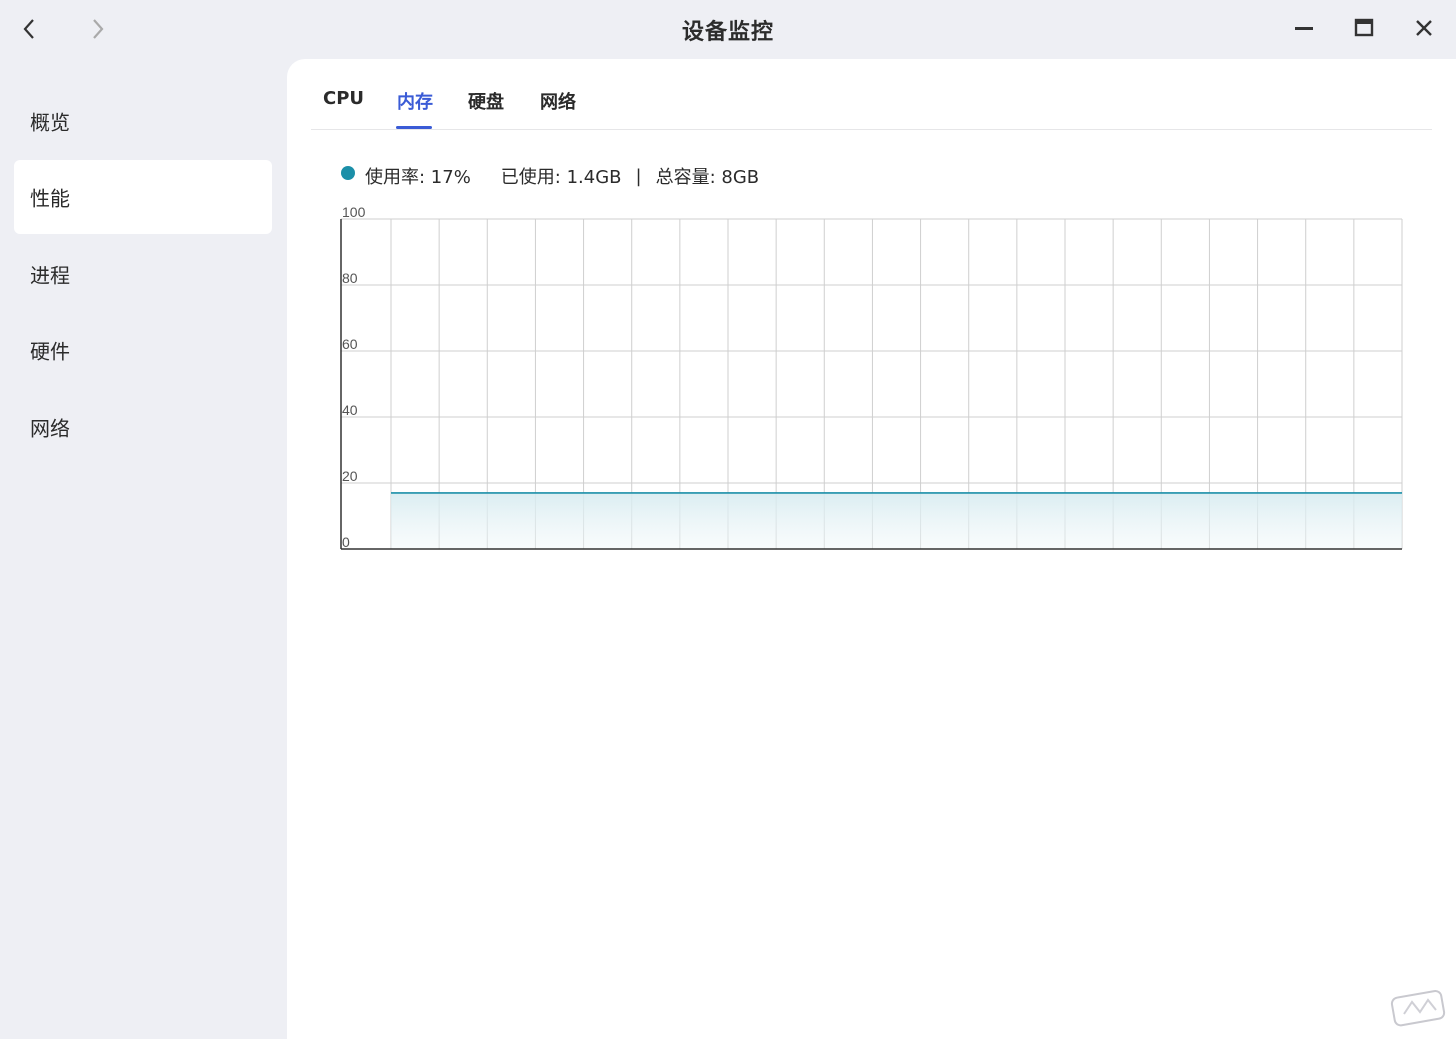 Image resolution: width=1456 pixels, height=1039 pixels. Describe the element at coordinates (143, 274) in the screenshot. I see `sidebar-item-processes: 进程` at that location.